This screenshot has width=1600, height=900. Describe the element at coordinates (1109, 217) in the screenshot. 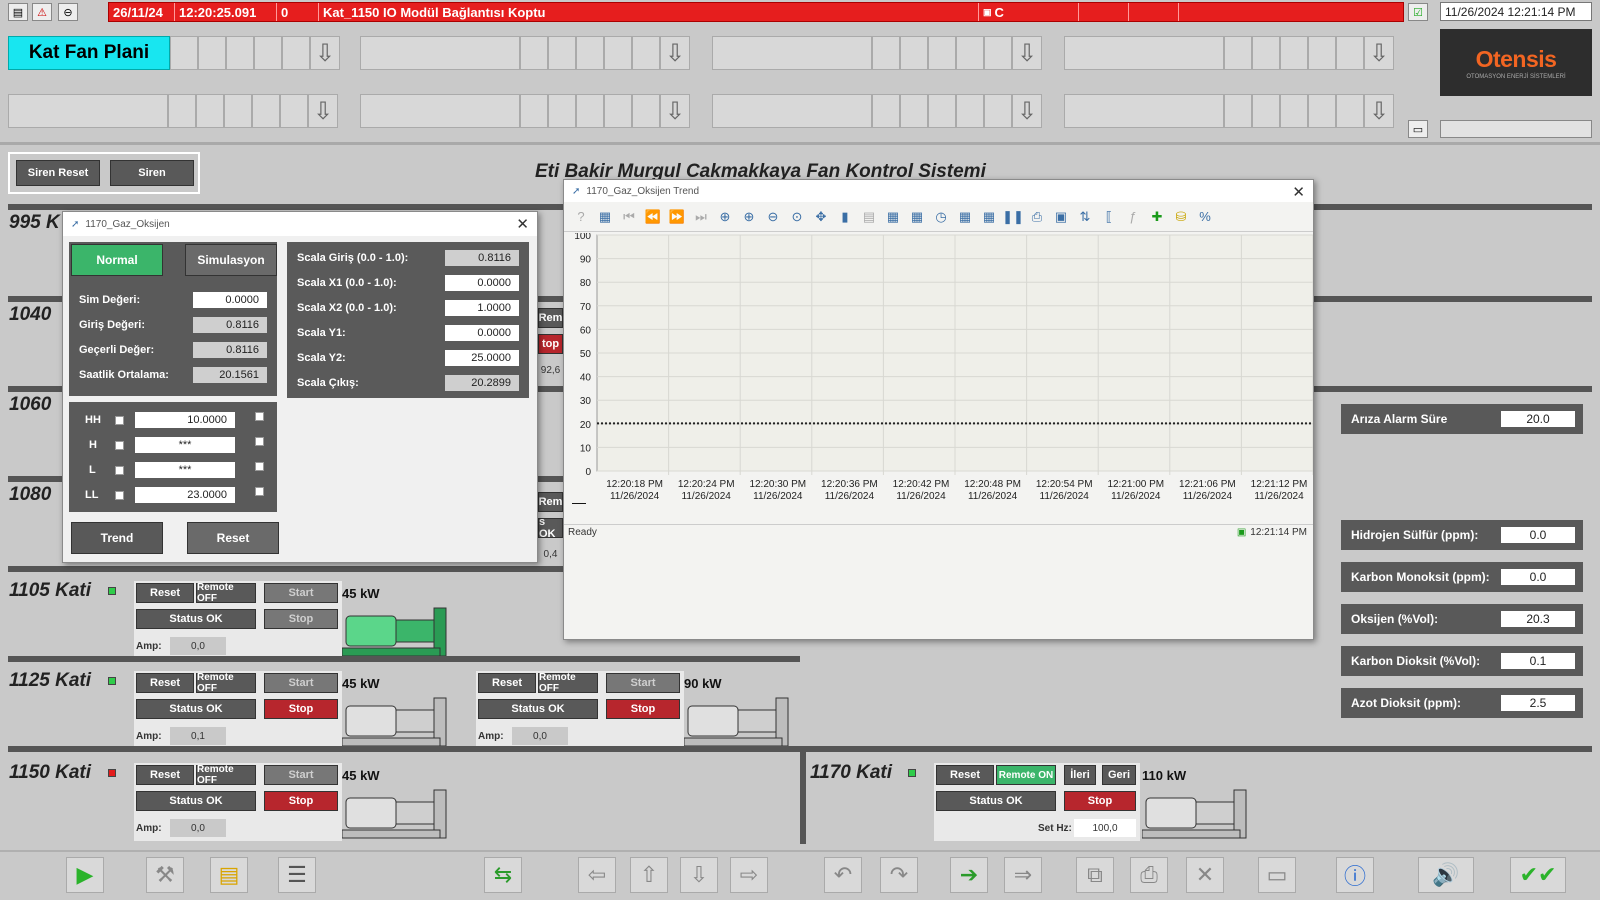

I see `bracket-icon: ⟦` at that location.